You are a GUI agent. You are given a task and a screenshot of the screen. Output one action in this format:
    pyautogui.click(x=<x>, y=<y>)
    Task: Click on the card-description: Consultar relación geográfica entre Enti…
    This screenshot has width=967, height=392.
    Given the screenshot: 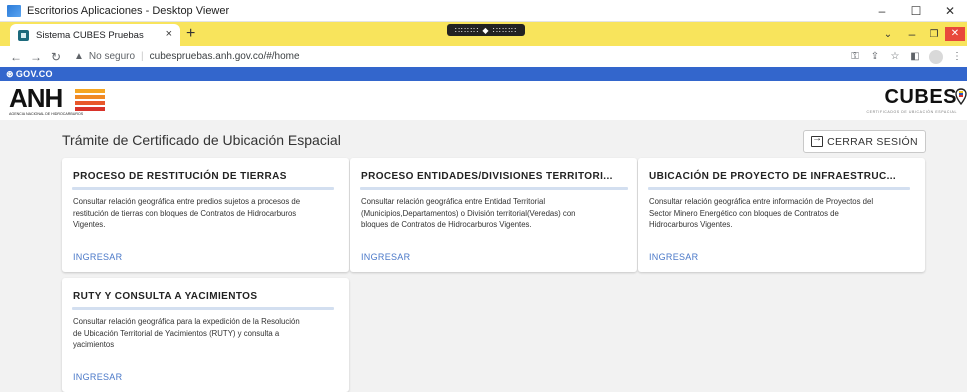 What is the action you would take?
    pyautogui.click(x=468, y=213)
    